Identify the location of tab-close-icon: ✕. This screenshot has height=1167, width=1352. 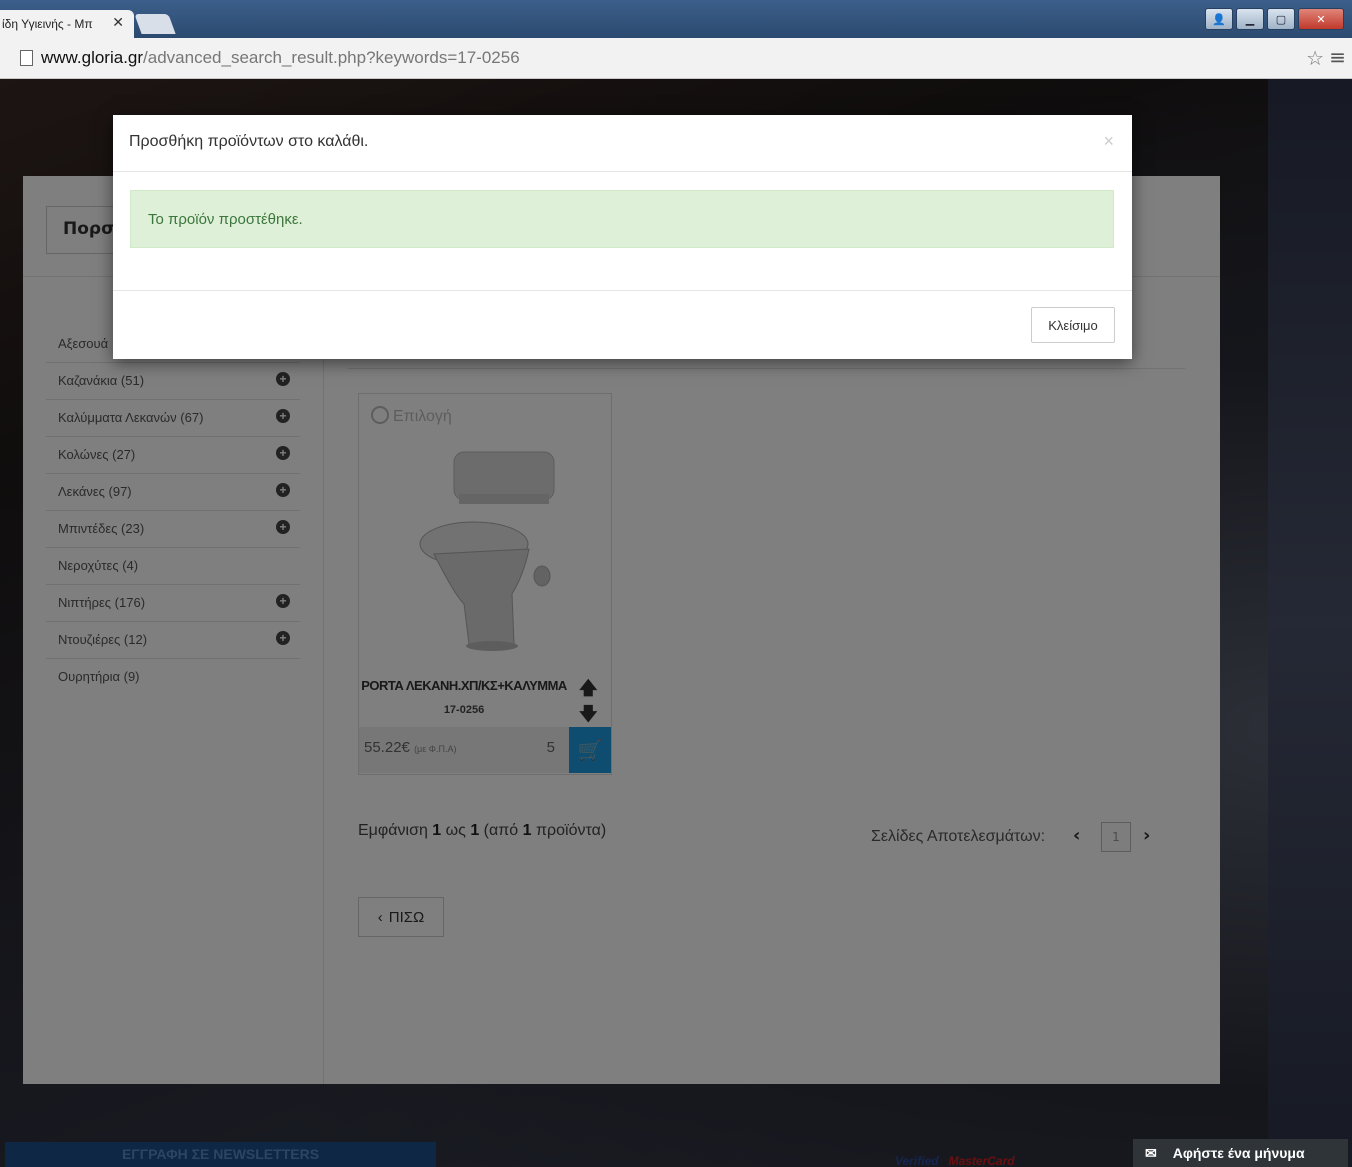
(118, 22).